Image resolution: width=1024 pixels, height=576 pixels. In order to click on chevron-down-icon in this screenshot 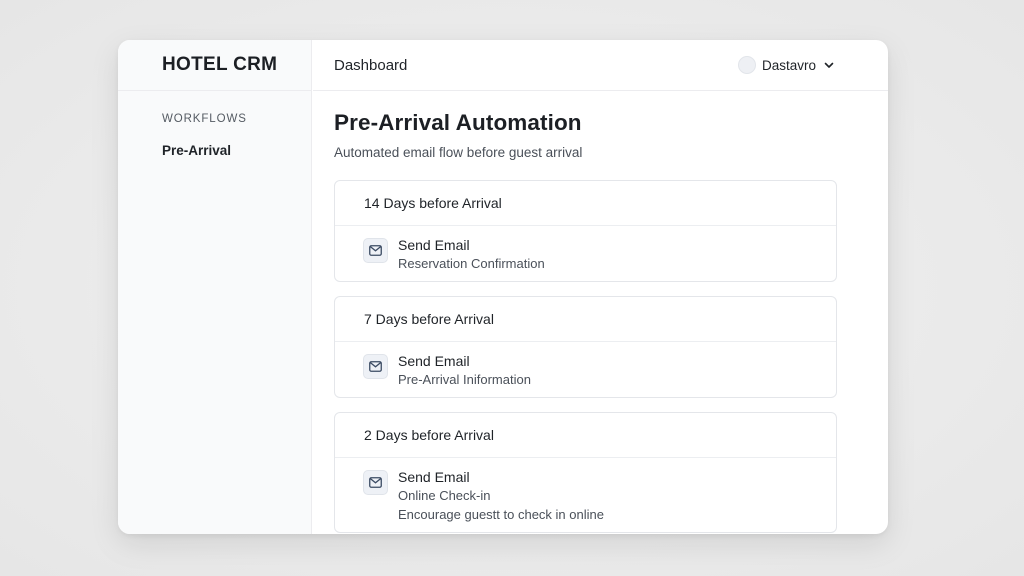, I will do `click(829, 65)`.